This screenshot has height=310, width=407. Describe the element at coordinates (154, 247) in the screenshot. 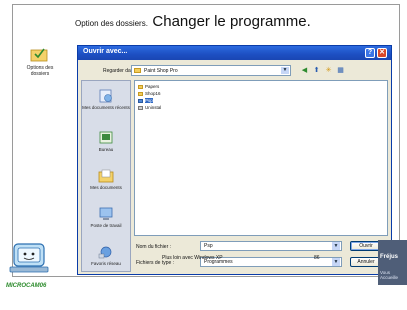

I see `filename-label: Nom du fichier :` at that location.